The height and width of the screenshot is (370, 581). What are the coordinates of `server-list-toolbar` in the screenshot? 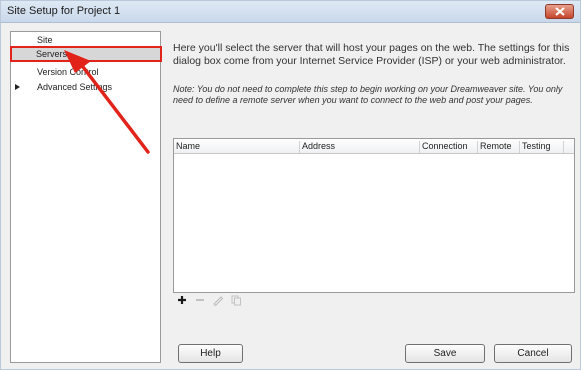 It's located at (374, 300).